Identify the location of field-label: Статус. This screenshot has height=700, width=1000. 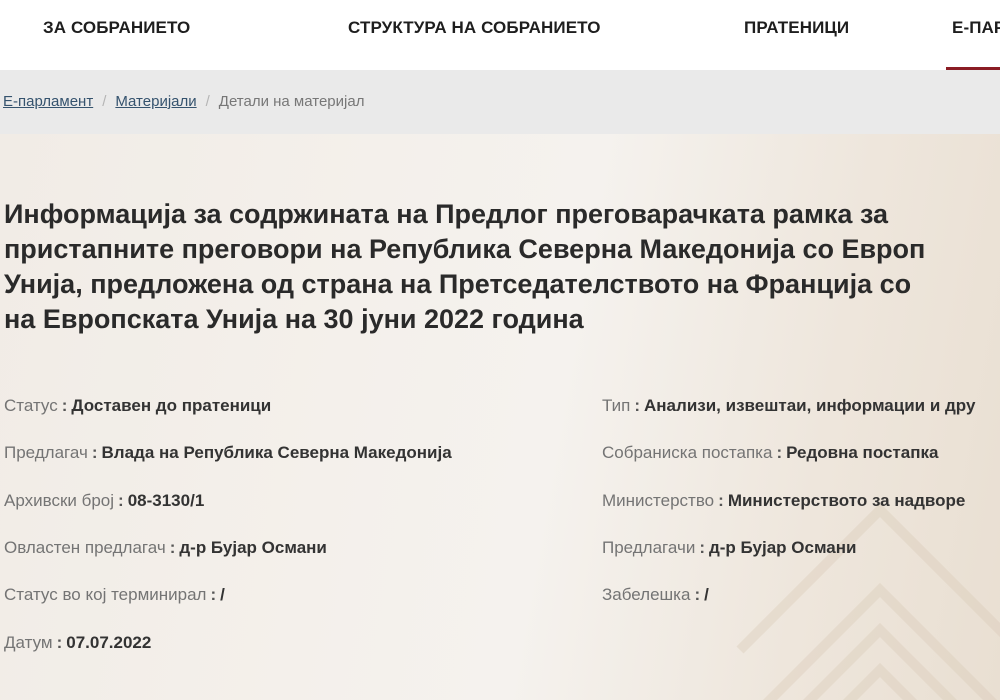
(31, 405).